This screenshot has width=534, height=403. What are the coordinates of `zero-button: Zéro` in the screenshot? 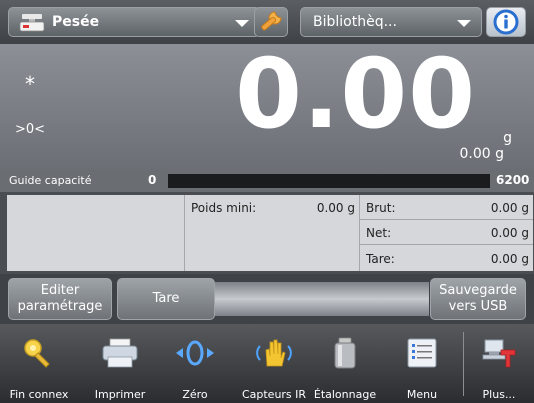 It's located at (195, 366).